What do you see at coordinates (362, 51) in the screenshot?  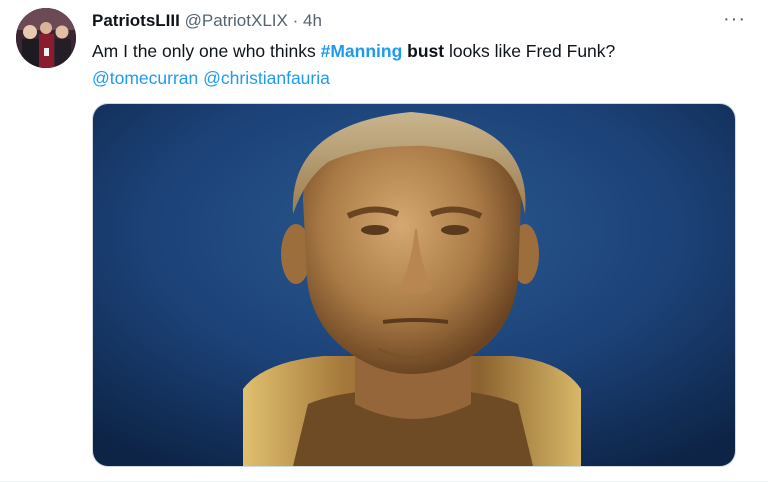 I see `hashtag-link: #Manning` at bounding box center [362, 51].